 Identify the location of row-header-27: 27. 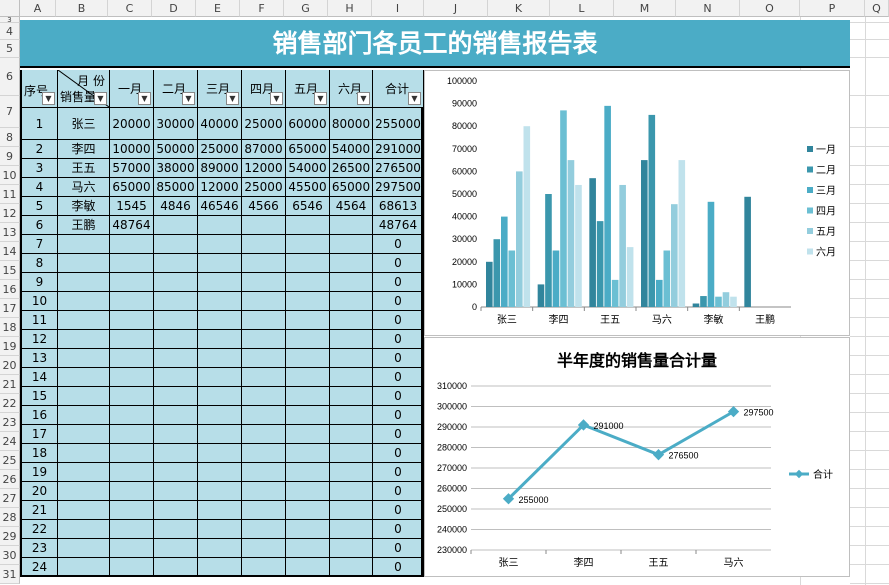
(10, 498).